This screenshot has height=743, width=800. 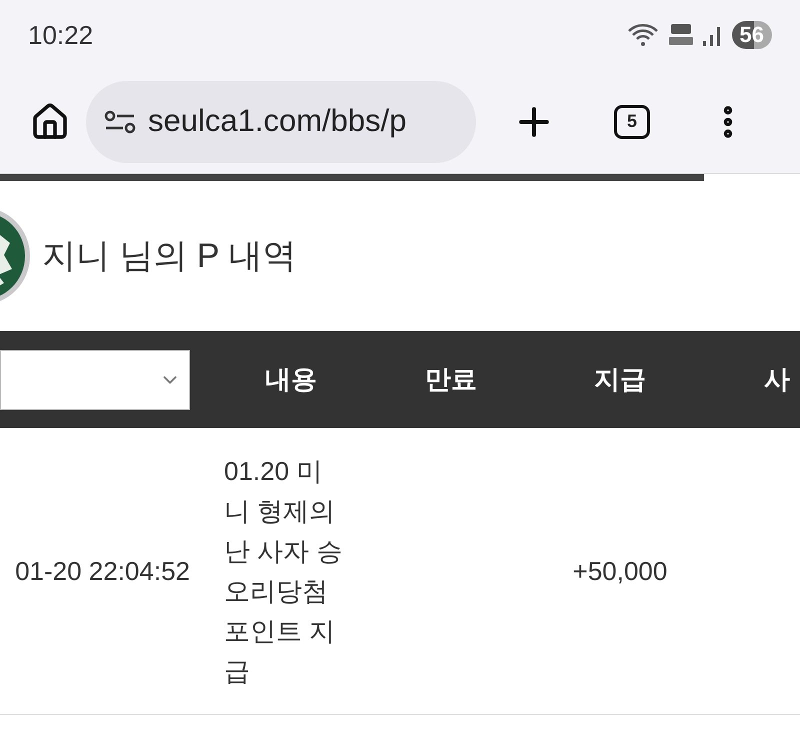 I want to click on url-text: seulca1.com/bbs/p, so click(x=277, y=121).